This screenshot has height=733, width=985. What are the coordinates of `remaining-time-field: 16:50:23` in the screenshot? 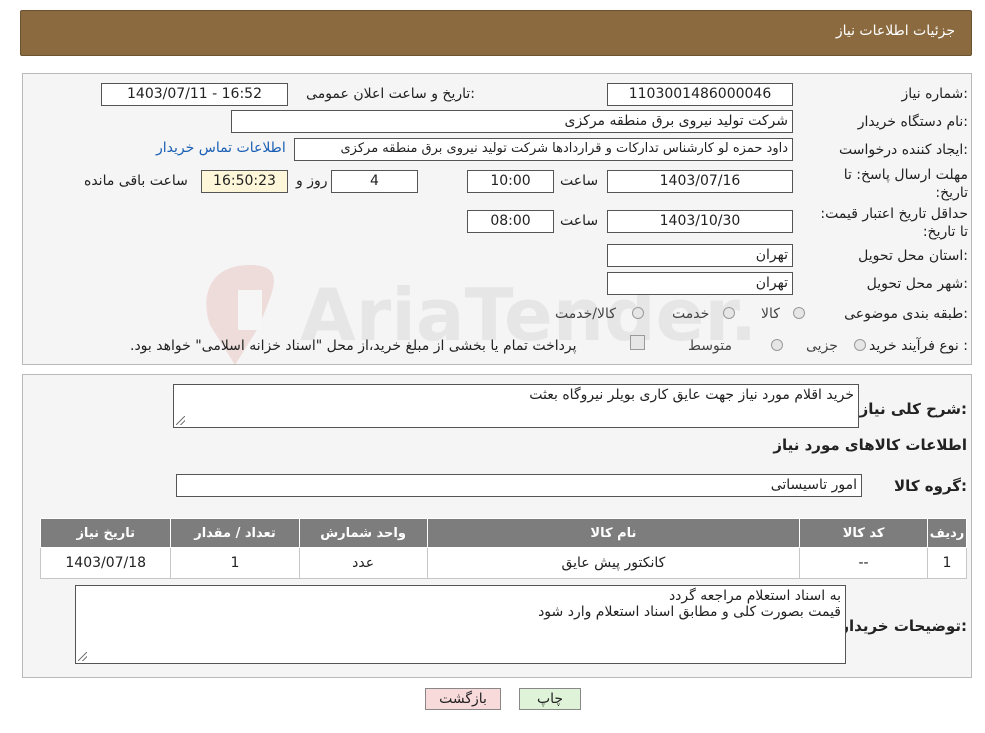 It's located at (244, 181).